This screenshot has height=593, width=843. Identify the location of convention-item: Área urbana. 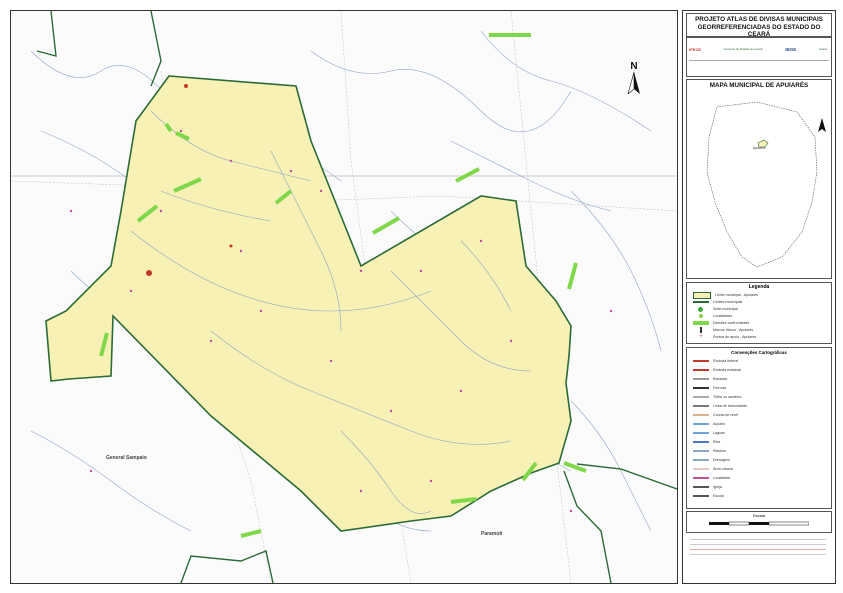
(713, 469).